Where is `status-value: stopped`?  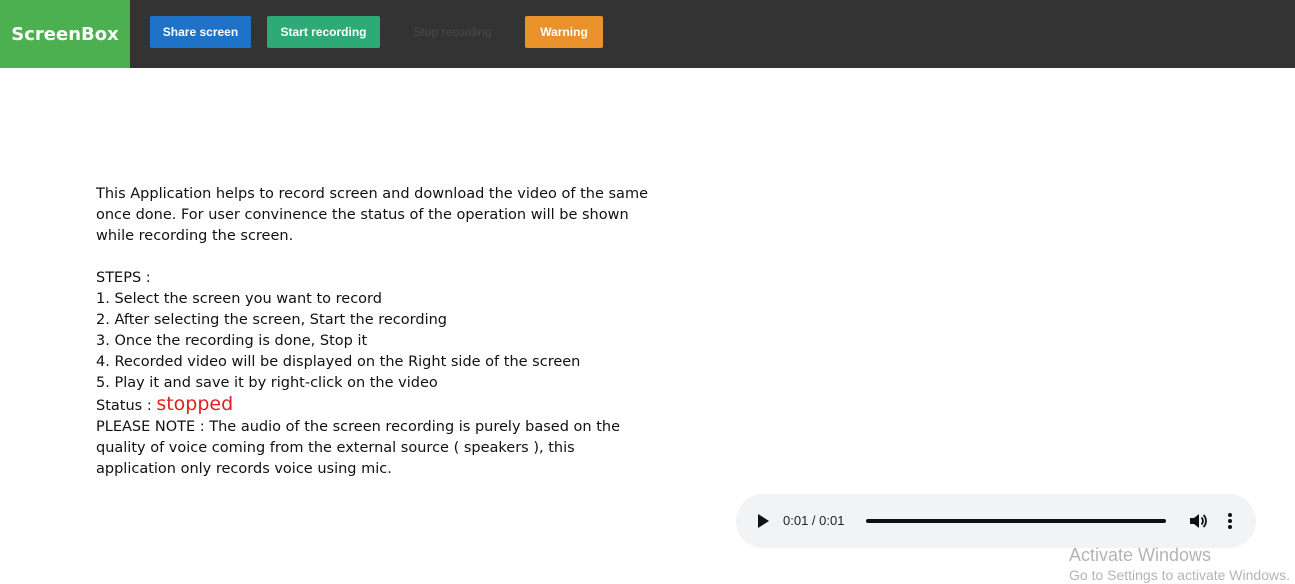
status-value: stopped is located at coordinates (195, 404).